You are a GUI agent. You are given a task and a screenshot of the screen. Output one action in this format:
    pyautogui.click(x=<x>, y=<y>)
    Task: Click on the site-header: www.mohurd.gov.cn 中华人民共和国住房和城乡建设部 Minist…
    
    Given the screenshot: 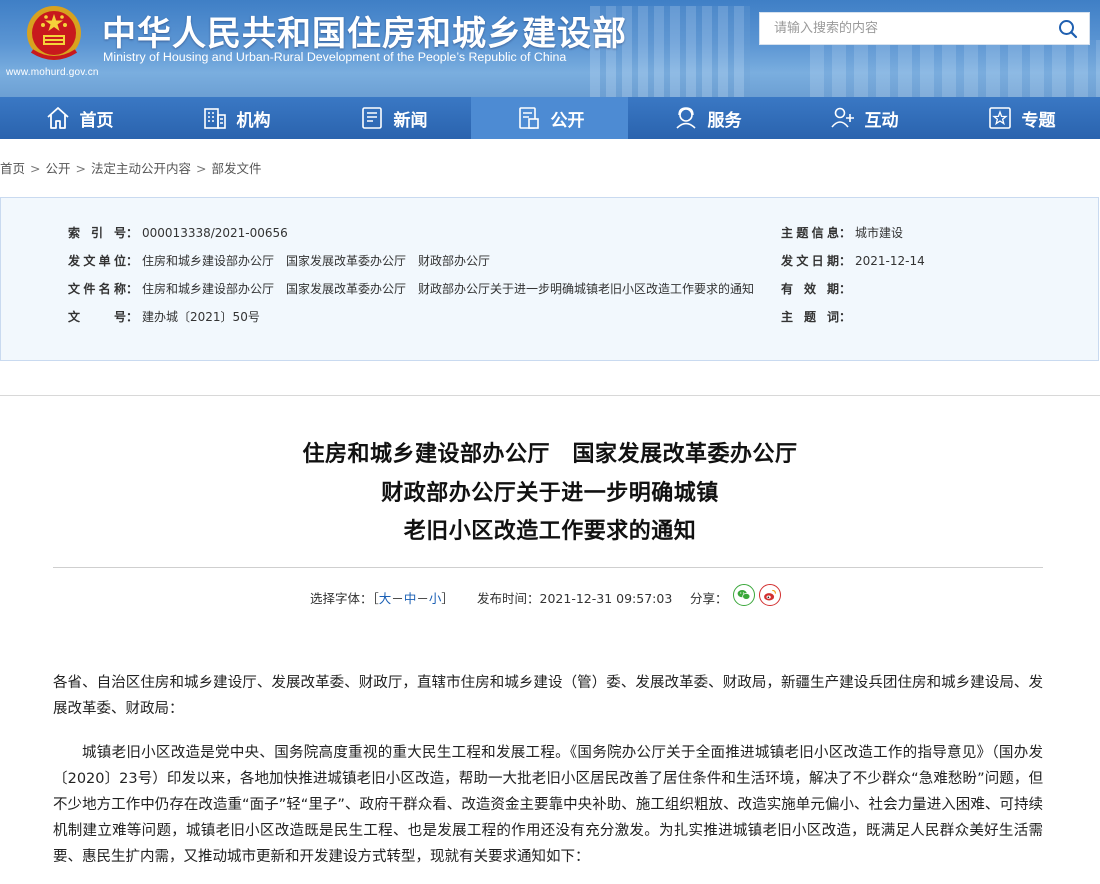 What is the action you would take?
    pyautogui.click(x=550, y=48)
    